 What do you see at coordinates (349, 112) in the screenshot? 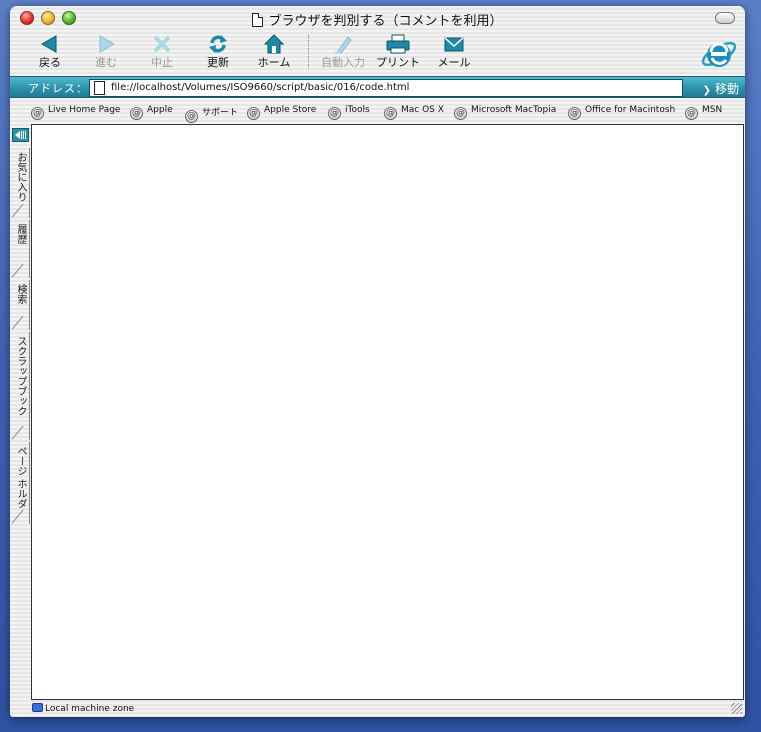
I see `favorite-itools: @ iTools` at bounding box center [349, 112].